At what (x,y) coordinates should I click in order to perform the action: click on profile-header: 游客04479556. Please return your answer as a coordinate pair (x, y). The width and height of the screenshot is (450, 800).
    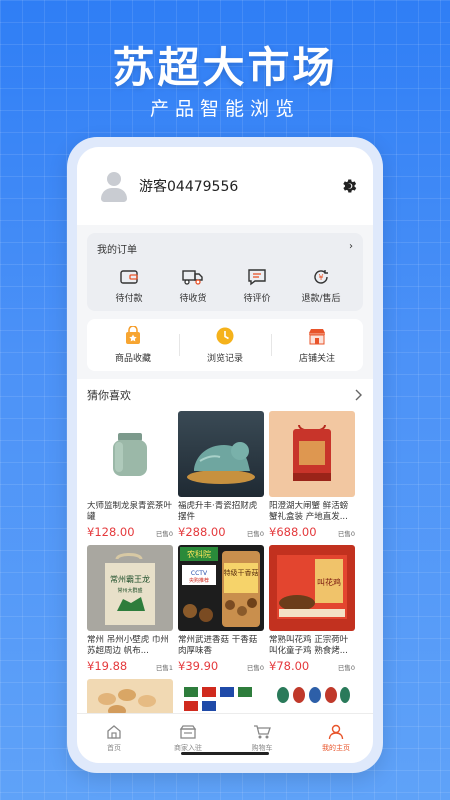
    Looking at the image, I should click on (225, 186).